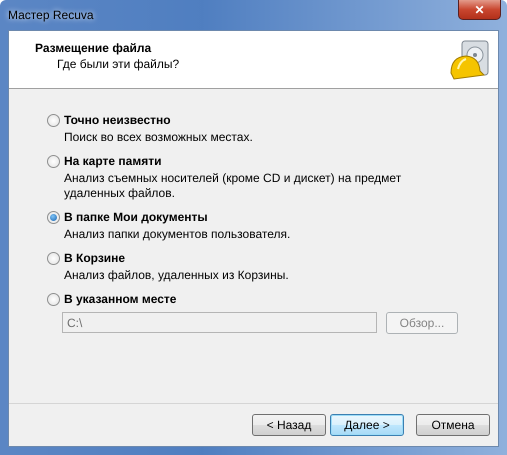 The width and height of the screenshot is (507, 455). What do you see at coordinates (479, 10) in the screenshot?
I see `close-button: ✕` at bounding box center [479, 10].